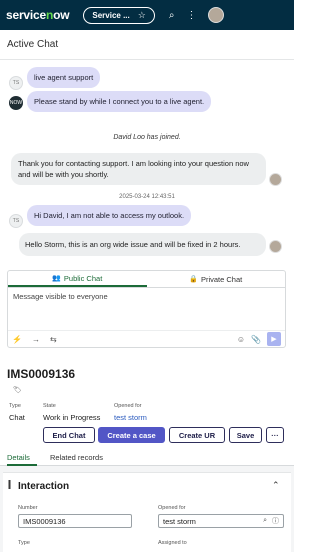 The image size is (320, 552). Describe the element at coordinates (41, 374) in the screenshot. I see `record-number: IMS0009136` at that location.